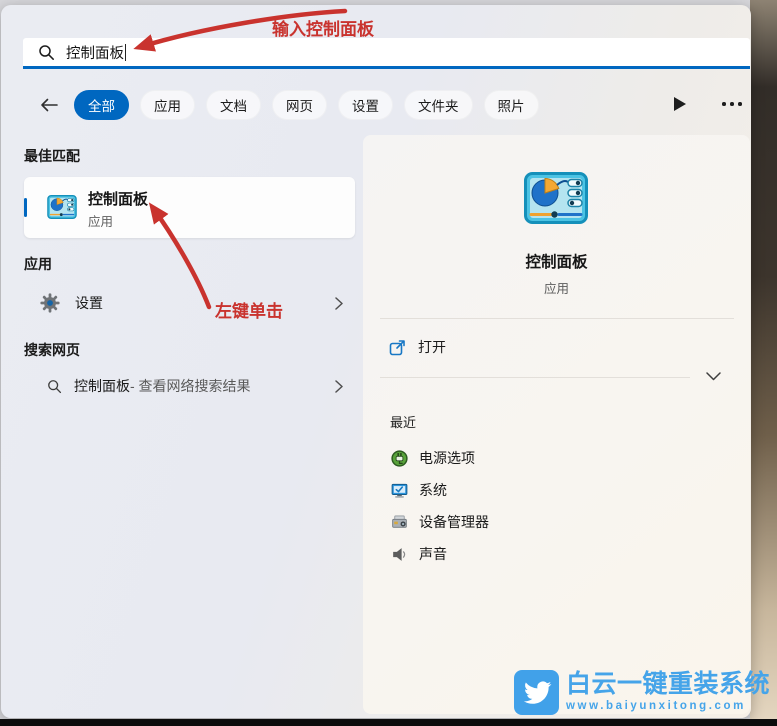  I want to click on best-match-header: 最佳匹配, so click(52, 156).